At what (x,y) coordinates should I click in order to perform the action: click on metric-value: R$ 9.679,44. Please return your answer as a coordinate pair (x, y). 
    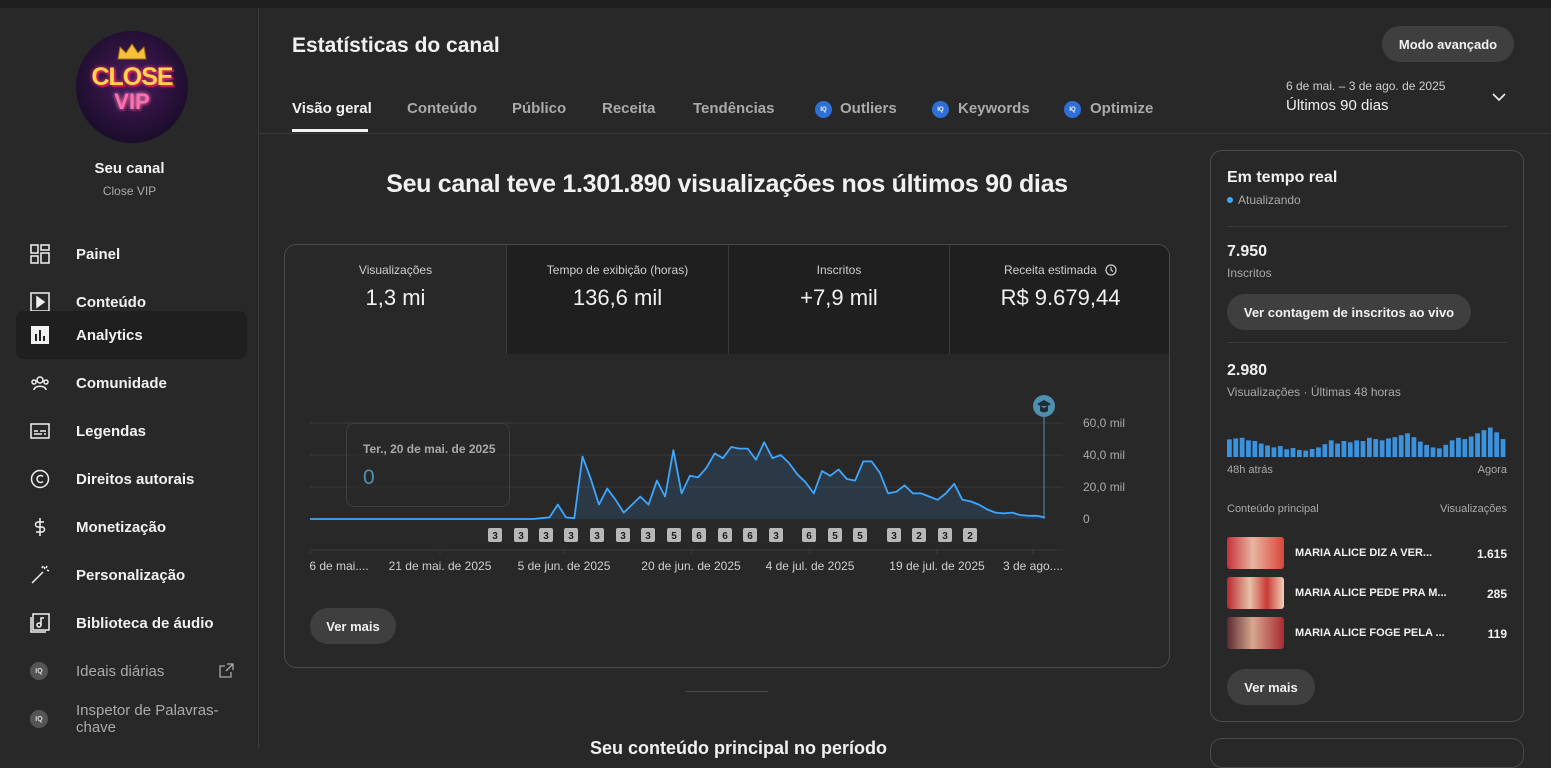
    Looking at the image, I should click on (1060, 297).